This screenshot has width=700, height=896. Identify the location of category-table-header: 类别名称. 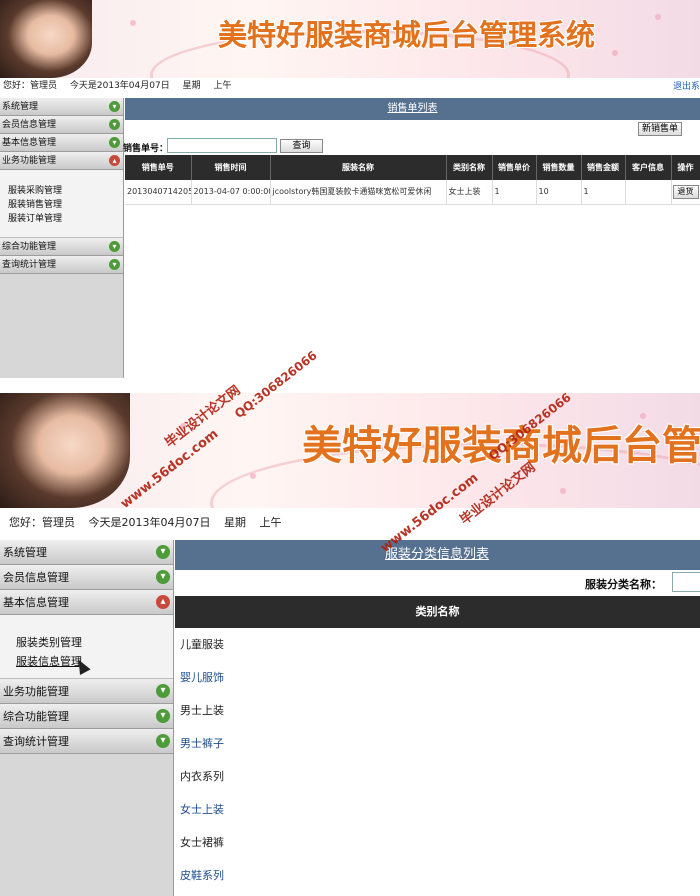
(437, 612).